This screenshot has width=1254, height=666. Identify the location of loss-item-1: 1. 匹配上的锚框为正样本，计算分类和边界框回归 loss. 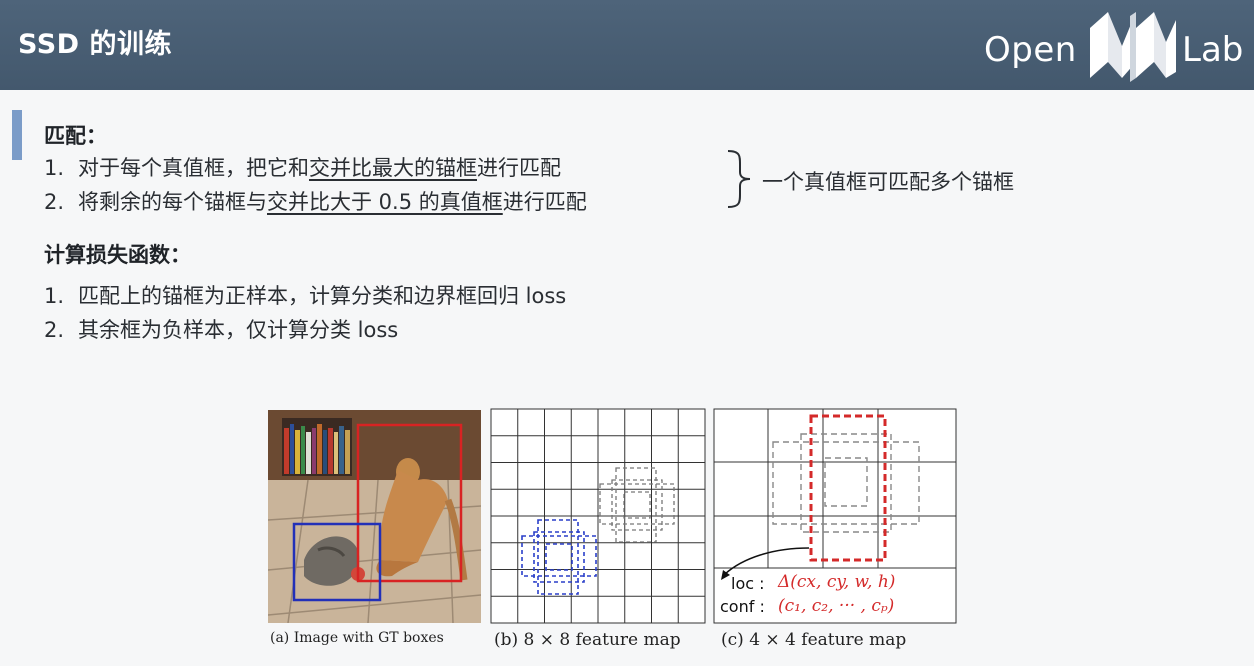
(305, 295).